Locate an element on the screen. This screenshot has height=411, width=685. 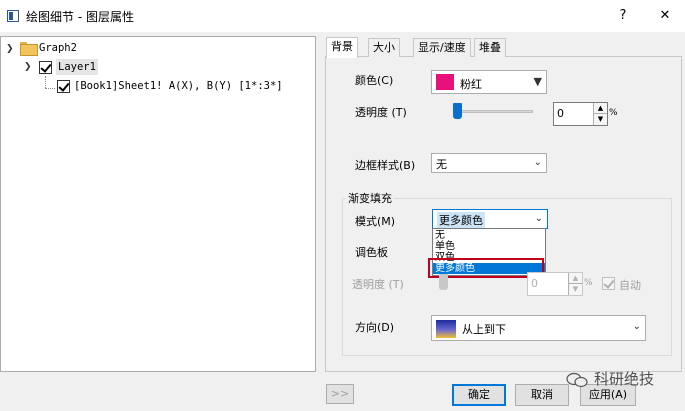
wechat-icon is located at coordinates (577, 380).